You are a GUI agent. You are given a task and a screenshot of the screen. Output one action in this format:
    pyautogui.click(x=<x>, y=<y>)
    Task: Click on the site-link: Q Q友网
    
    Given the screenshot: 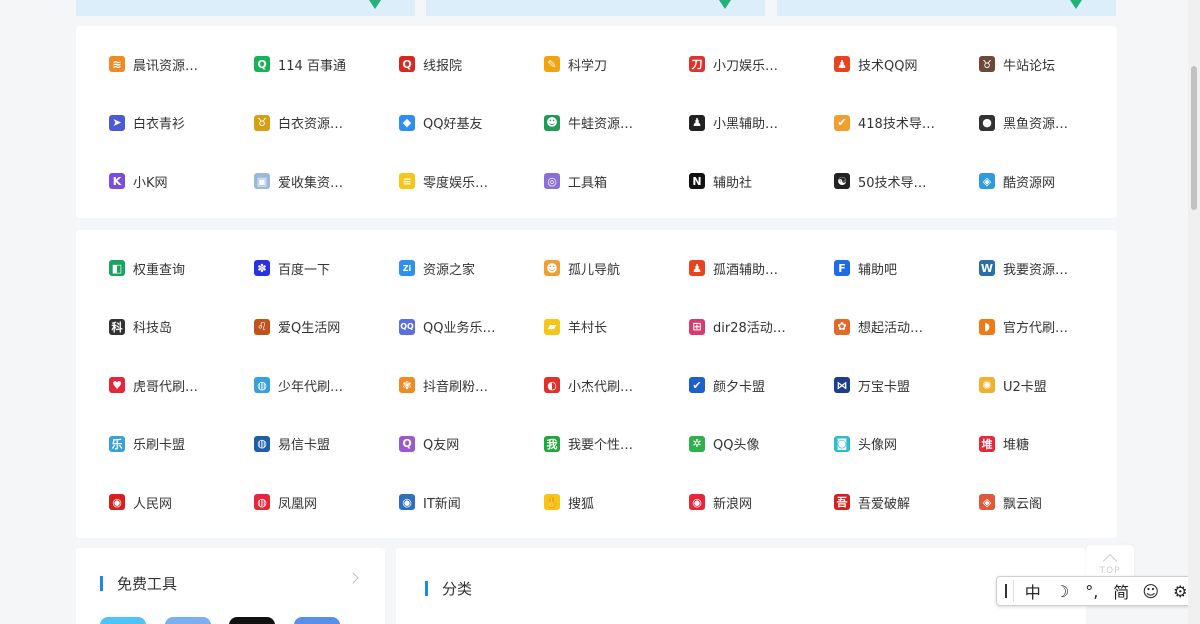 What is the action you would take?
    pyautogui.click(x=469, y=444)
    